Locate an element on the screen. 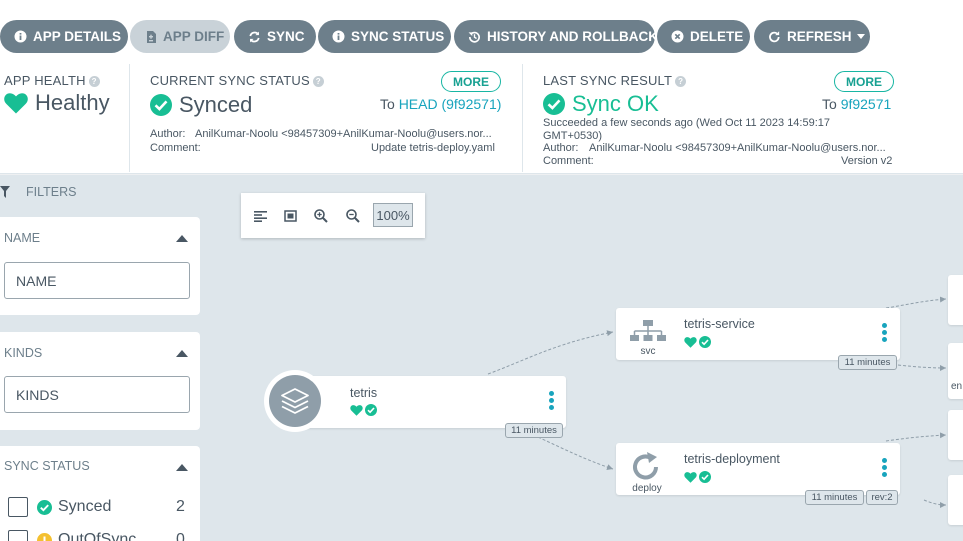 Image resolution: width=963 pixels, height=541 pixels. sync-status-button: SYNC STATUS is located at coordinates (384, 36).